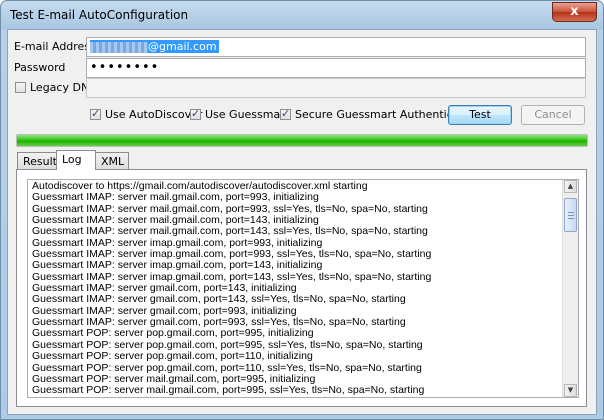  I want to click on progress-bar, so click(302, 140).